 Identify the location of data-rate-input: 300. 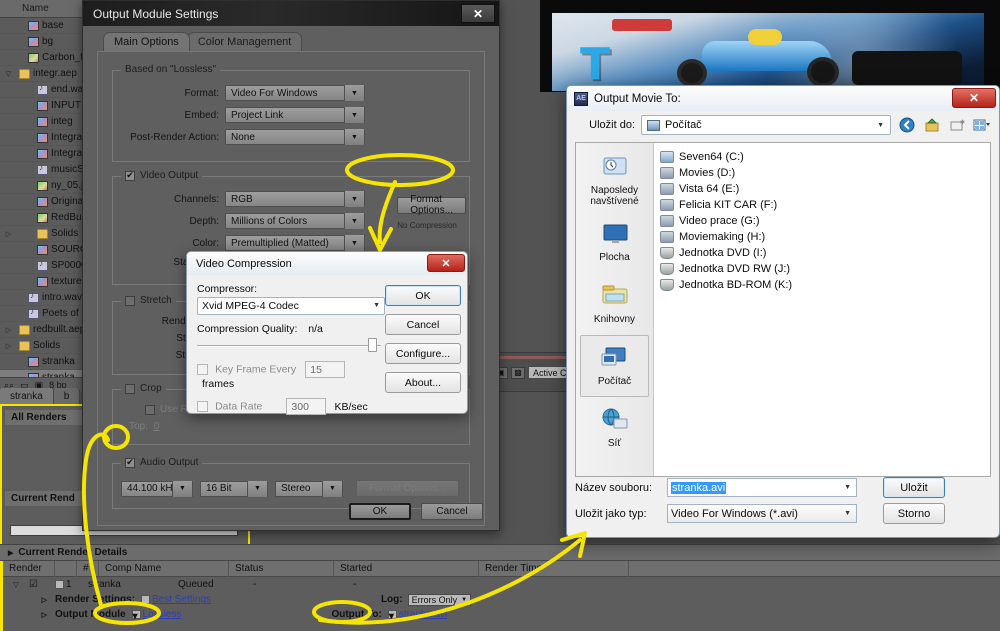
(306, 406).